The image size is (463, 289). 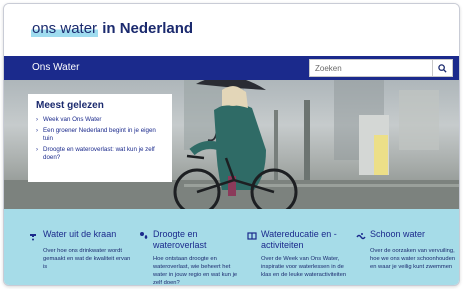 What do you see at coordinates (72, 119) in the screenshot?
I see `popular-item-label: Week van Ons Water` at bounding box center [72, 119].